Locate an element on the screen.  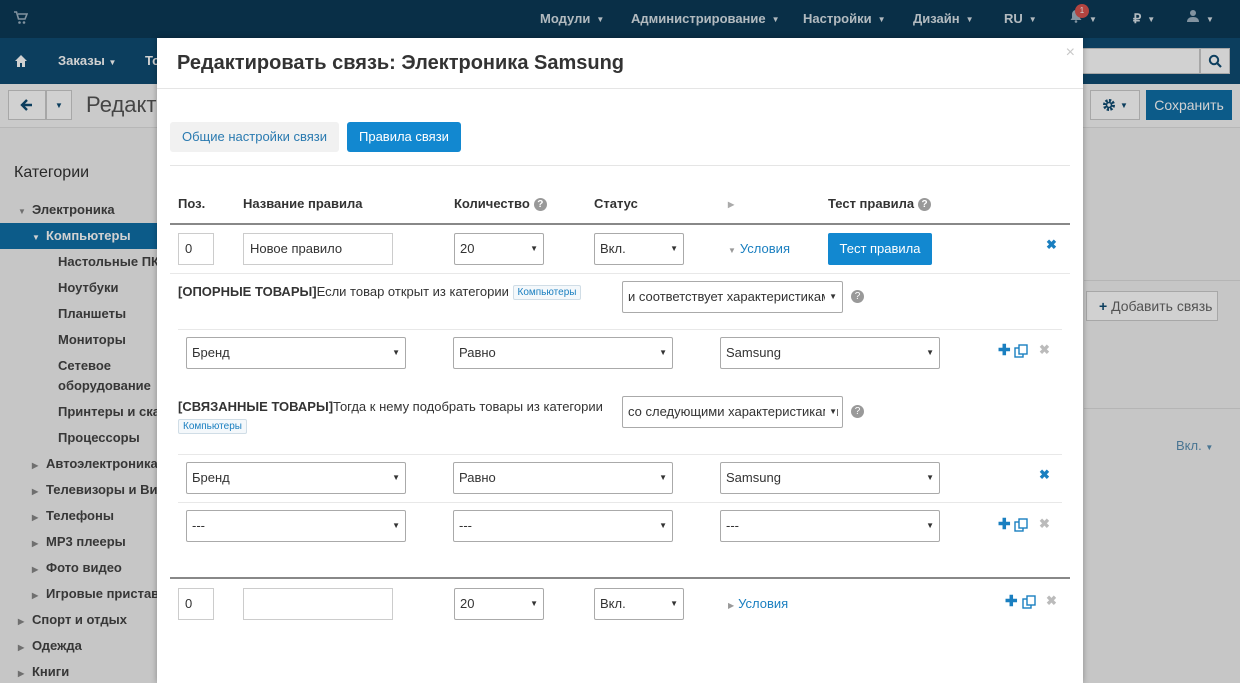
base-value-select: Samsung ▼ is located at coordinates (830, 353).